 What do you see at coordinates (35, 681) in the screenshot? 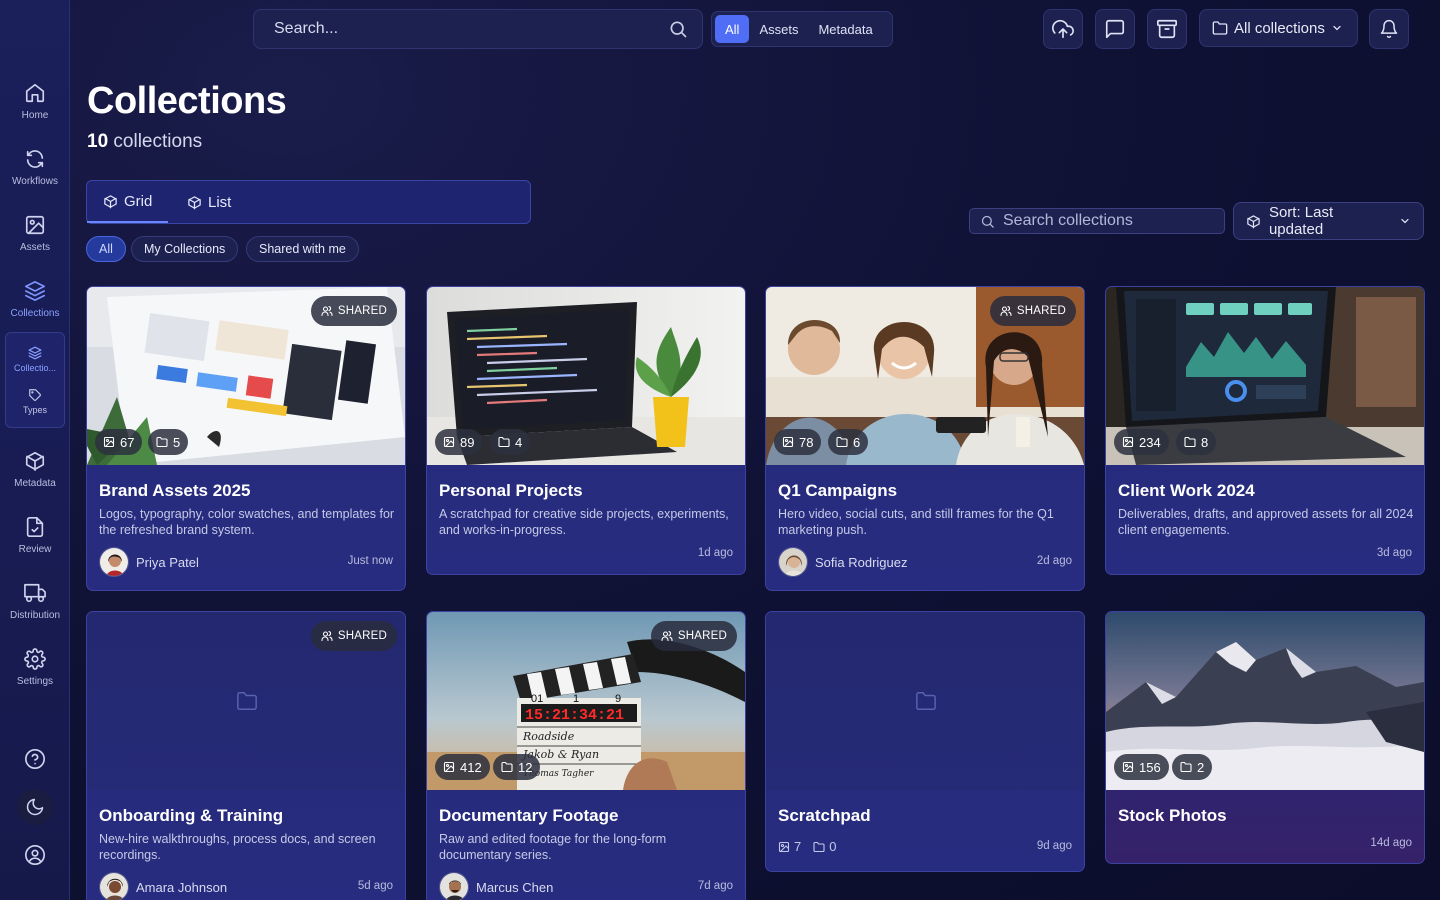
I see `sidebar-item-label: Settings` at bounding box center [35, 681].